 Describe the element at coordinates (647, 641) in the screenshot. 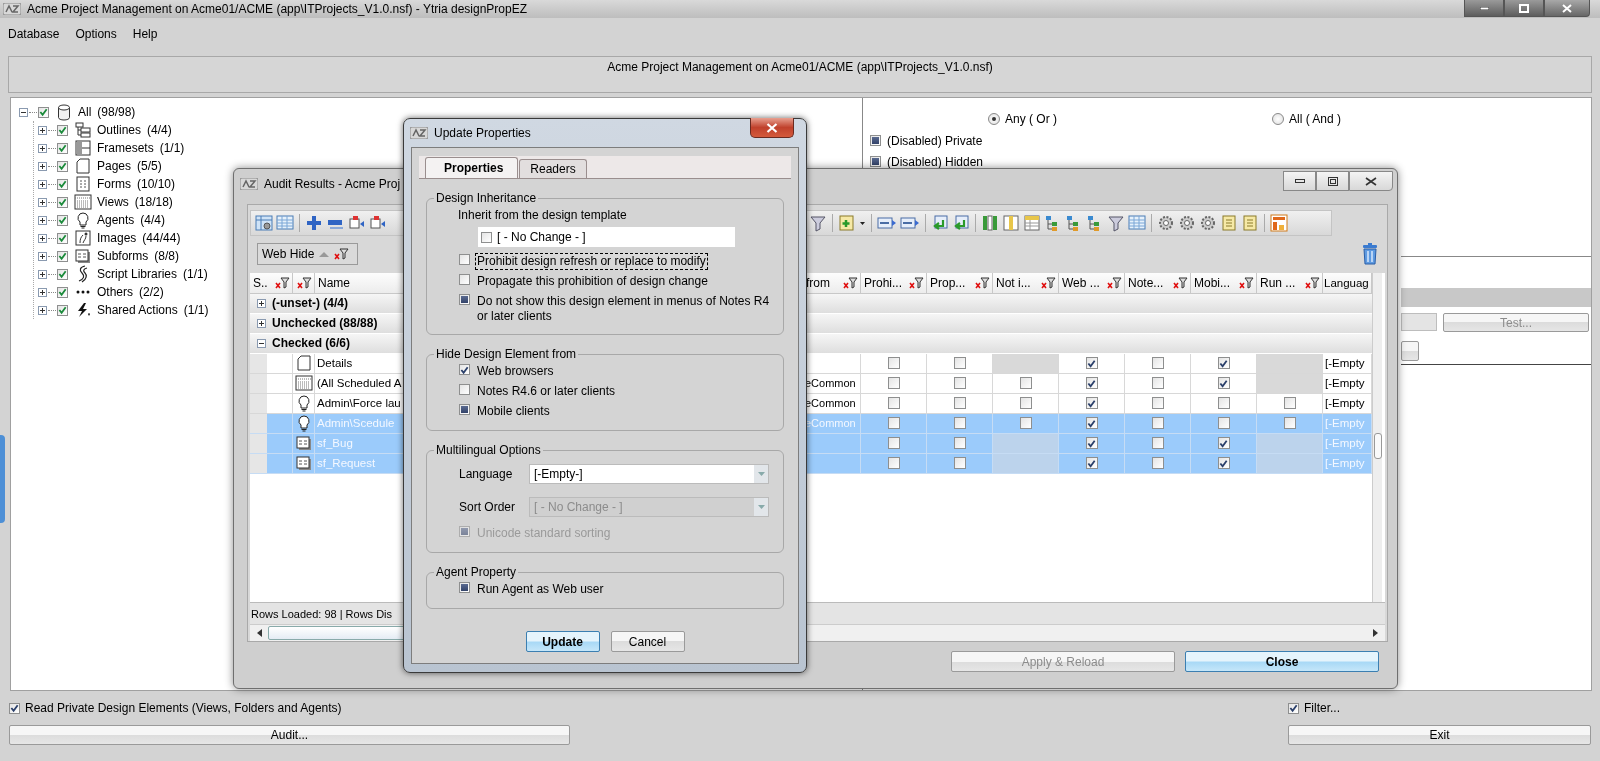

I see `dialog-button: Cancel` at that location.